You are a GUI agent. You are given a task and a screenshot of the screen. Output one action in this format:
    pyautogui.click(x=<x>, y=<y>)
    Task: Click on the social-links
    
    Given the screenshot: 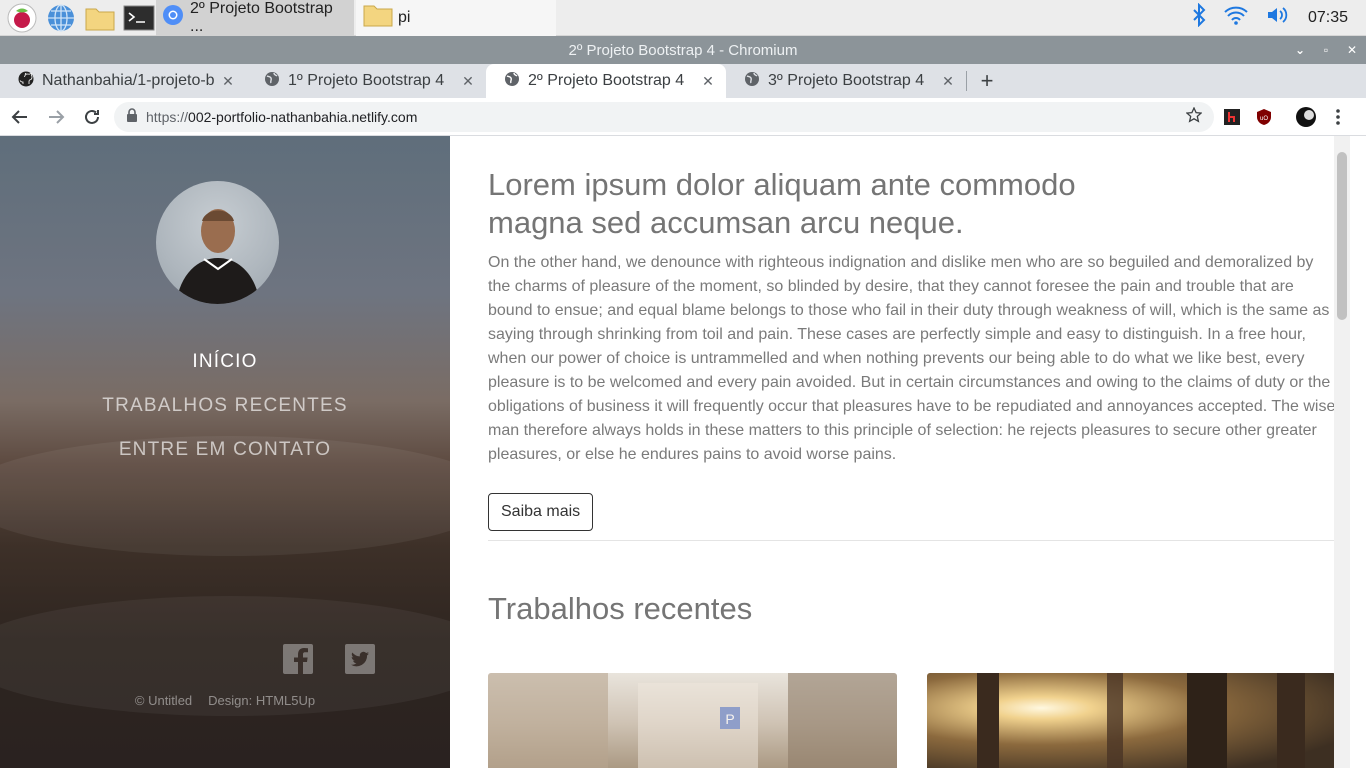 What is the action you would take?
    pyautogui.click(x=329, y=659)
    